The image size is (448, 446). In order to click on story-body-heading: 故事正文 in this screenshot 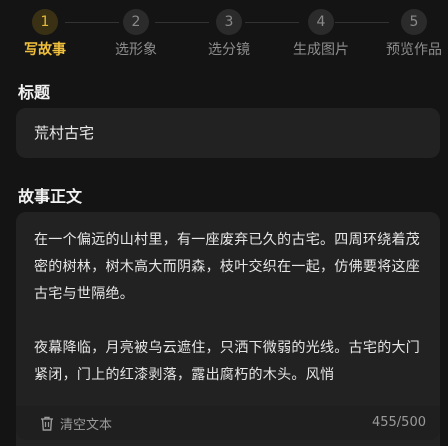, I will do `click(50, 196)`.